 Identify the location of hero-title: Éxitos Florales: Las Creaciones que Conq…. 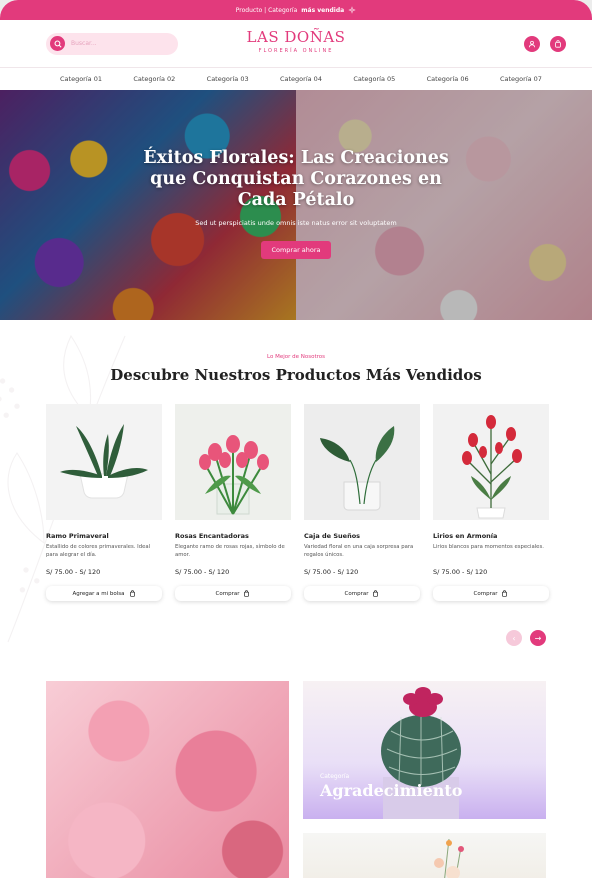
(296, 179).